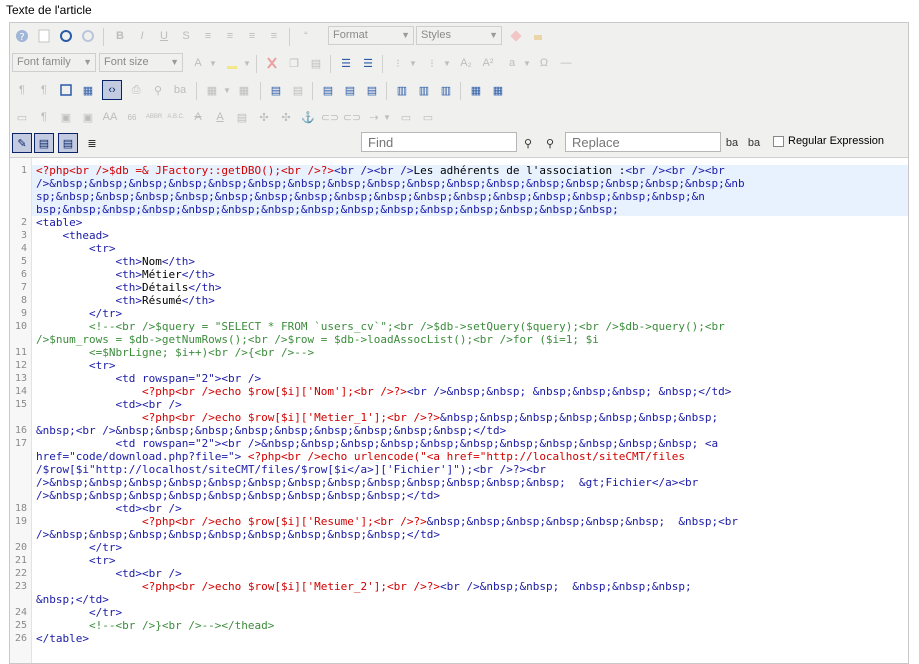  I want to click on text-direction-icon: a, so click(512, 63).